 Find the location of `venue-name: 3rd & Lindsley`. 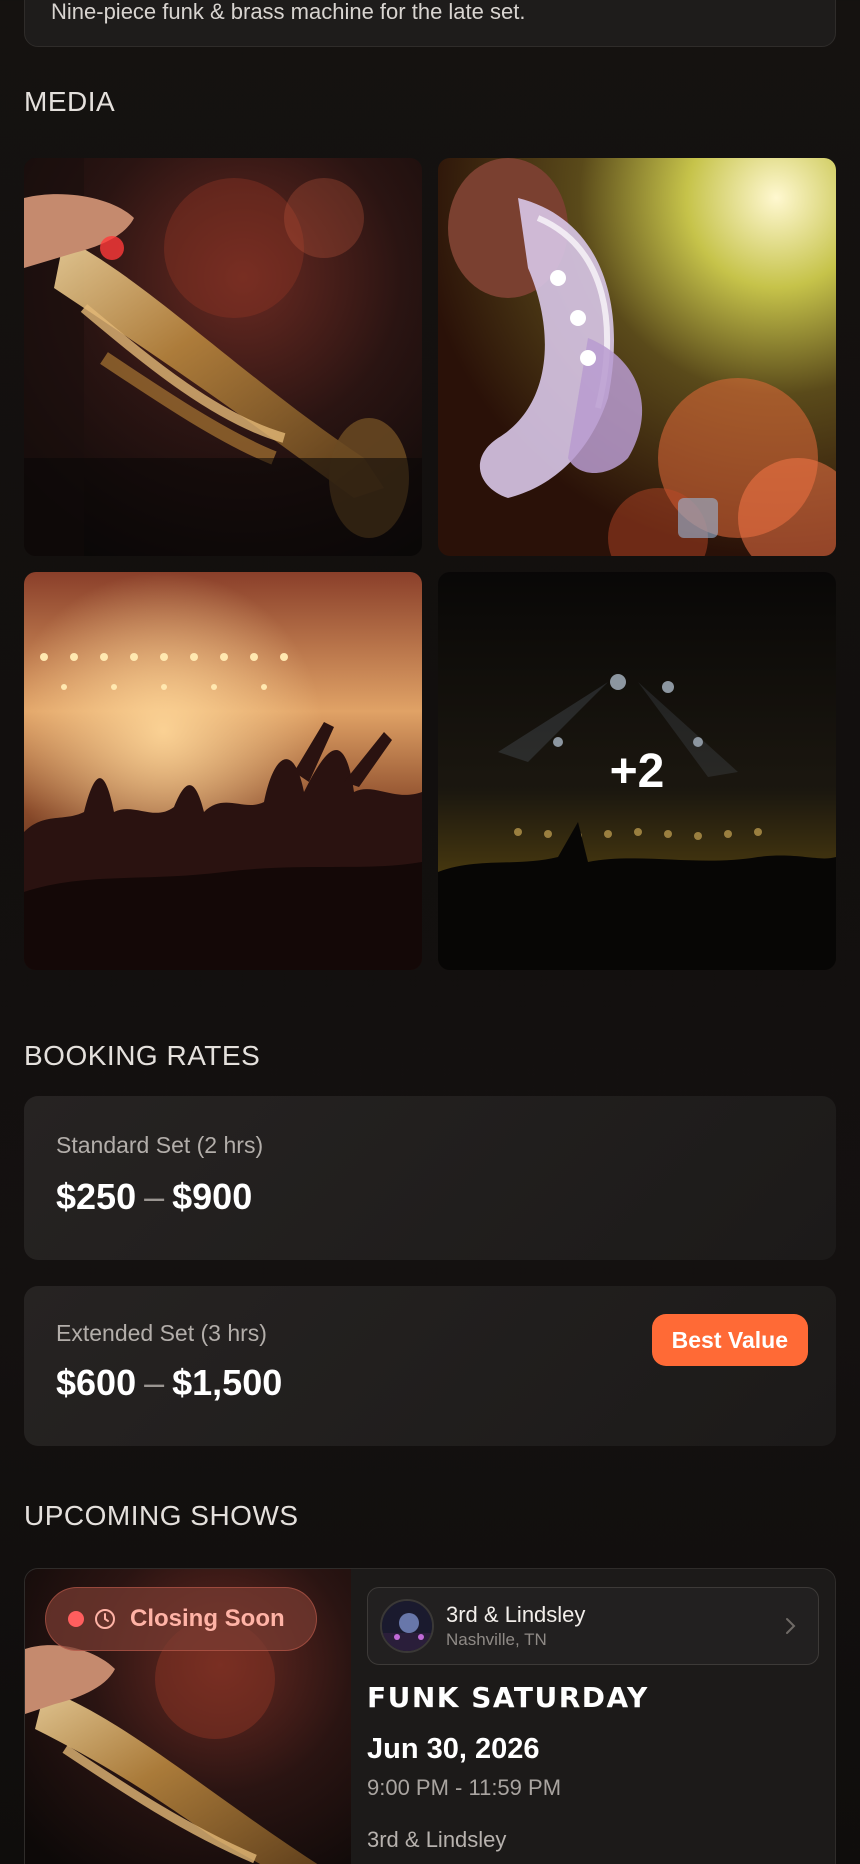

venue-name: 3rd & Lindsley is located at coordinates (516, 1614).